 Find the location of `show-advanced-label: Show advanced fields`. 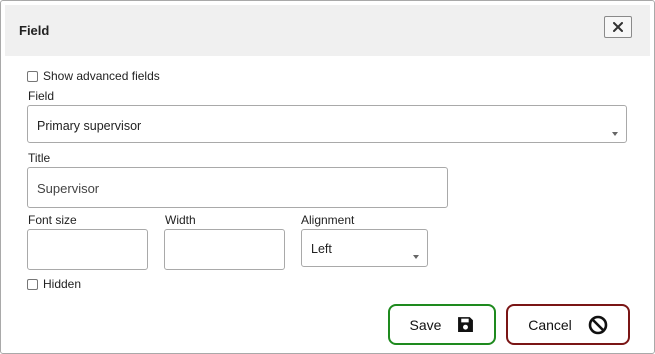

show-advanced-label: Show advanced fields is located at coordinates (101, 76).